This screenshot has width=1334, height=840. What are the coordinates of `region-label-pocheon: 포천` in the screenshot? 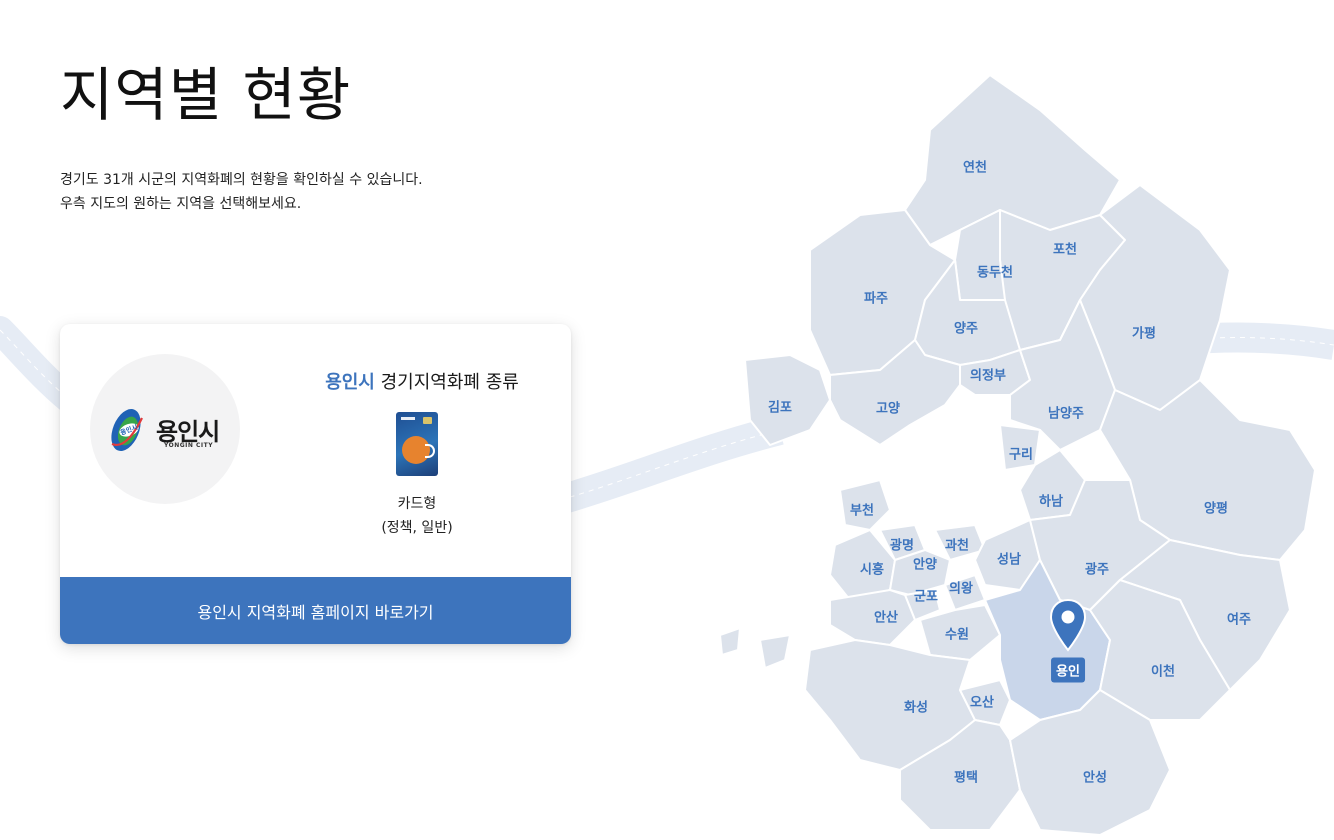 It's located at (1065, 248).